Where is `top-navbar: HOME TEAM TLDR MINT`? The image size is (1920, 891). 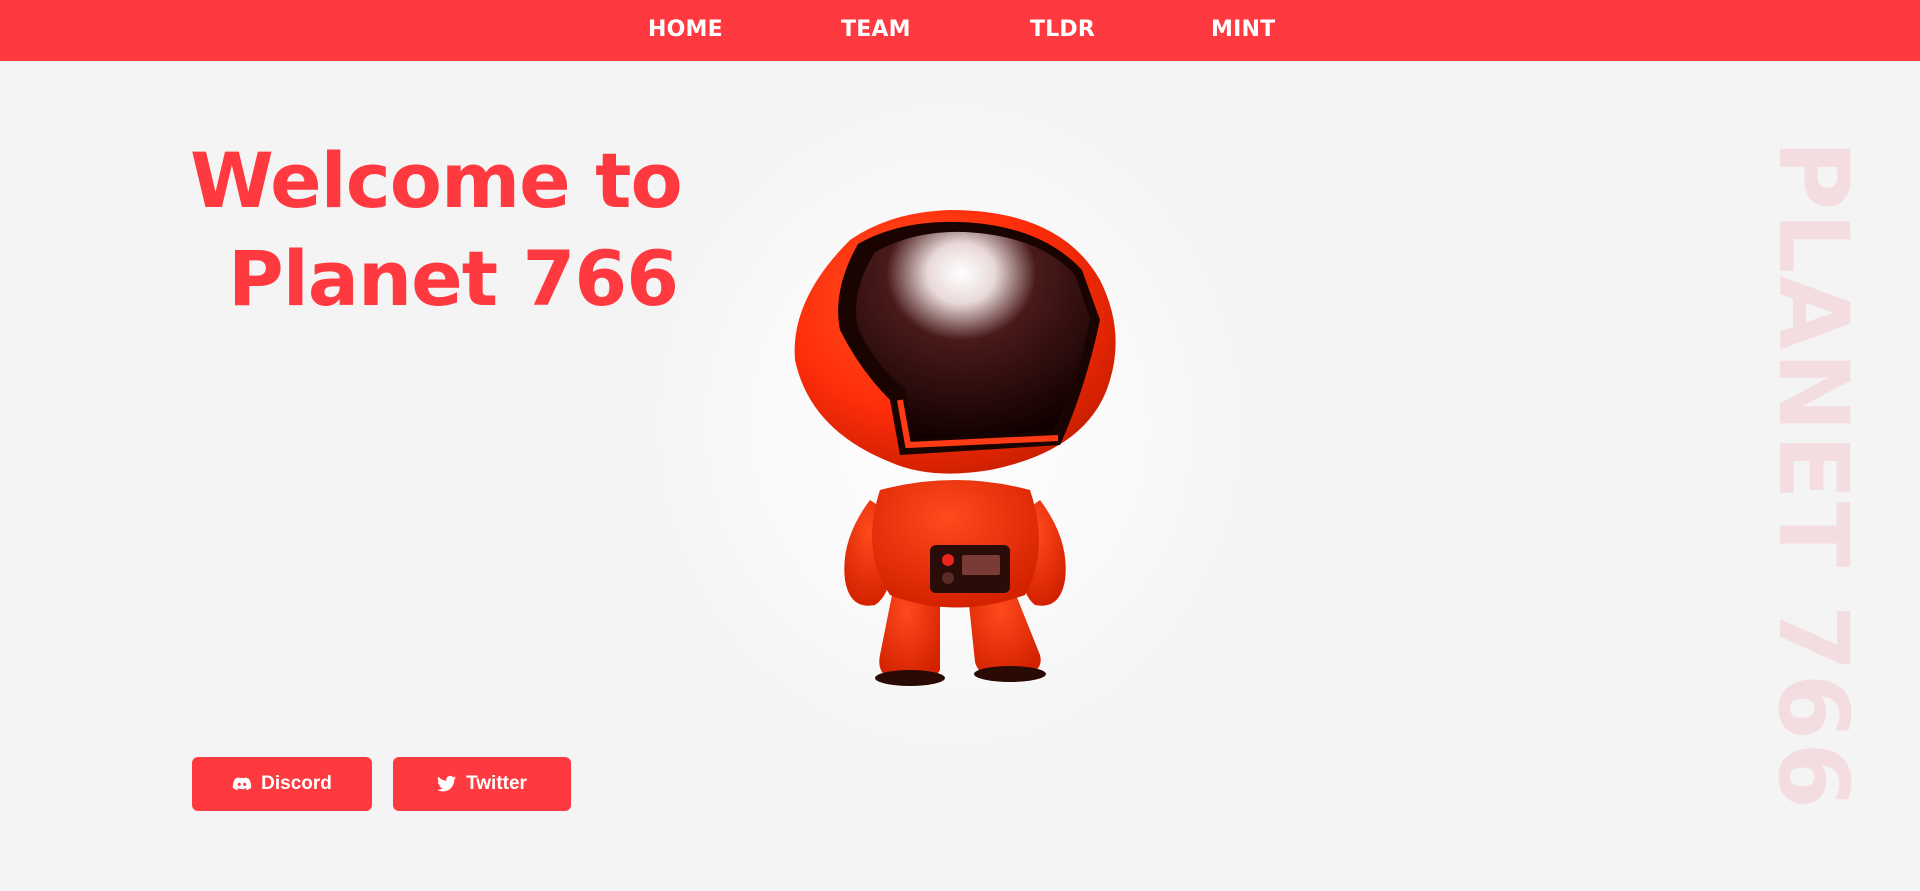
top-navbar: HOME TEAM TLDR MINT is located at coordinates (960, 30).